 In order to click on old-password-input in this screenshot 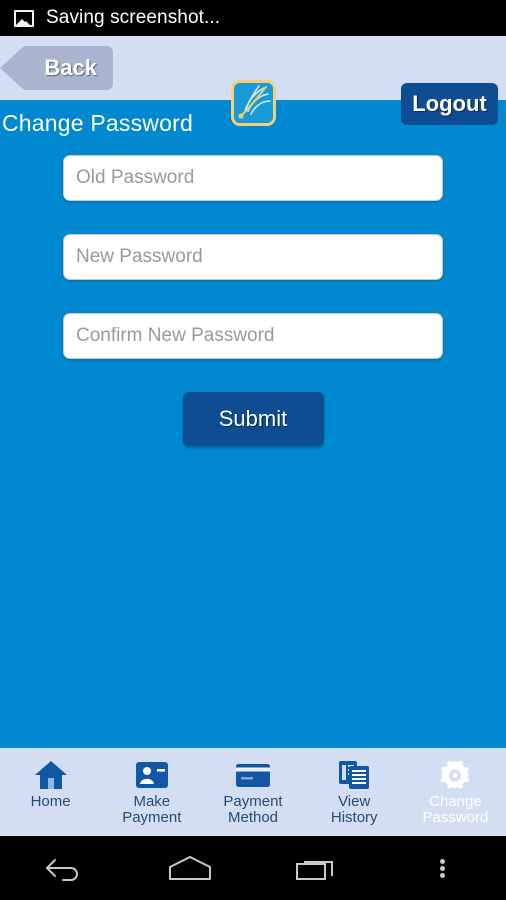, I will do `click(253, 178)`.